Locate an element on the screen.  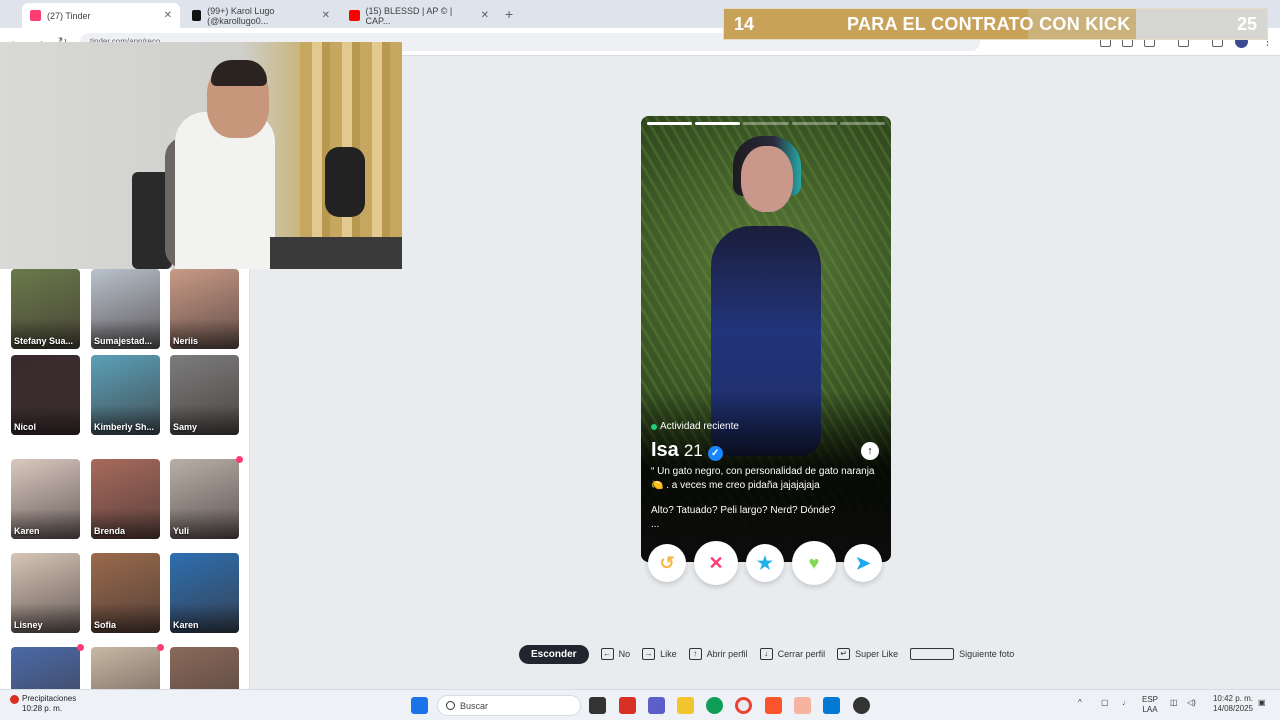
shortcut-label: Abrir perfil is located at coordinates (727, 654).